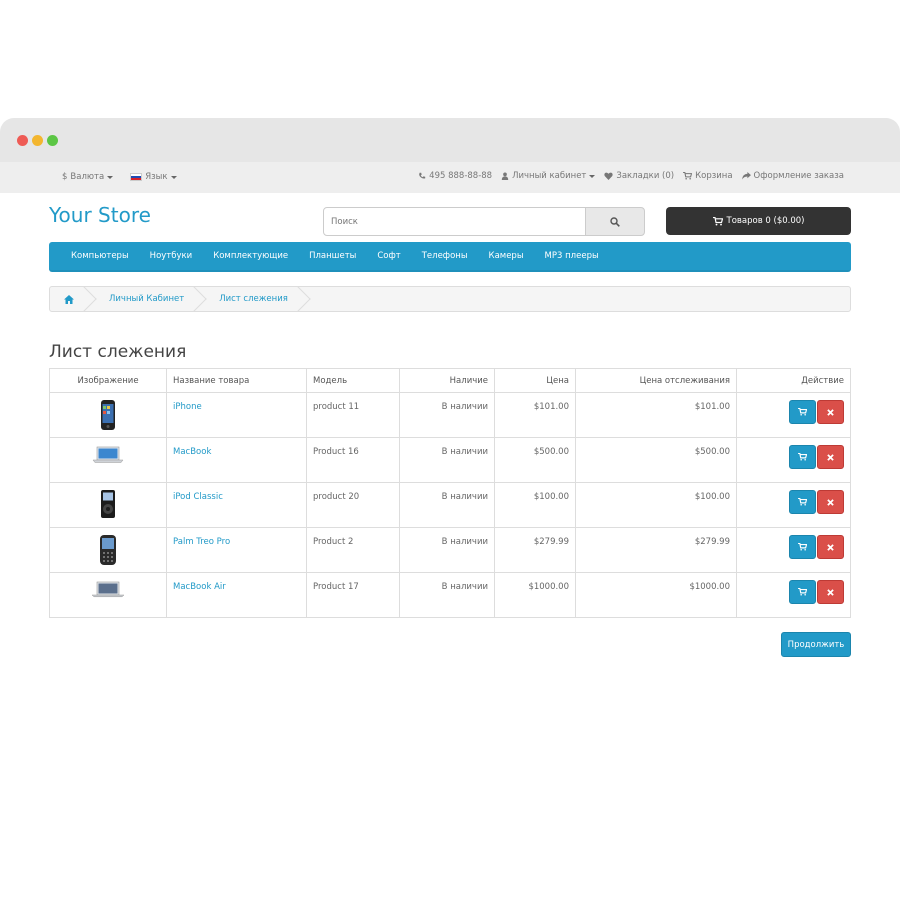  What do you see at coordinates (506, 256) in the screenshot?
I see `menu-item-cameras: Камеры` at bounding box center [506, 256].